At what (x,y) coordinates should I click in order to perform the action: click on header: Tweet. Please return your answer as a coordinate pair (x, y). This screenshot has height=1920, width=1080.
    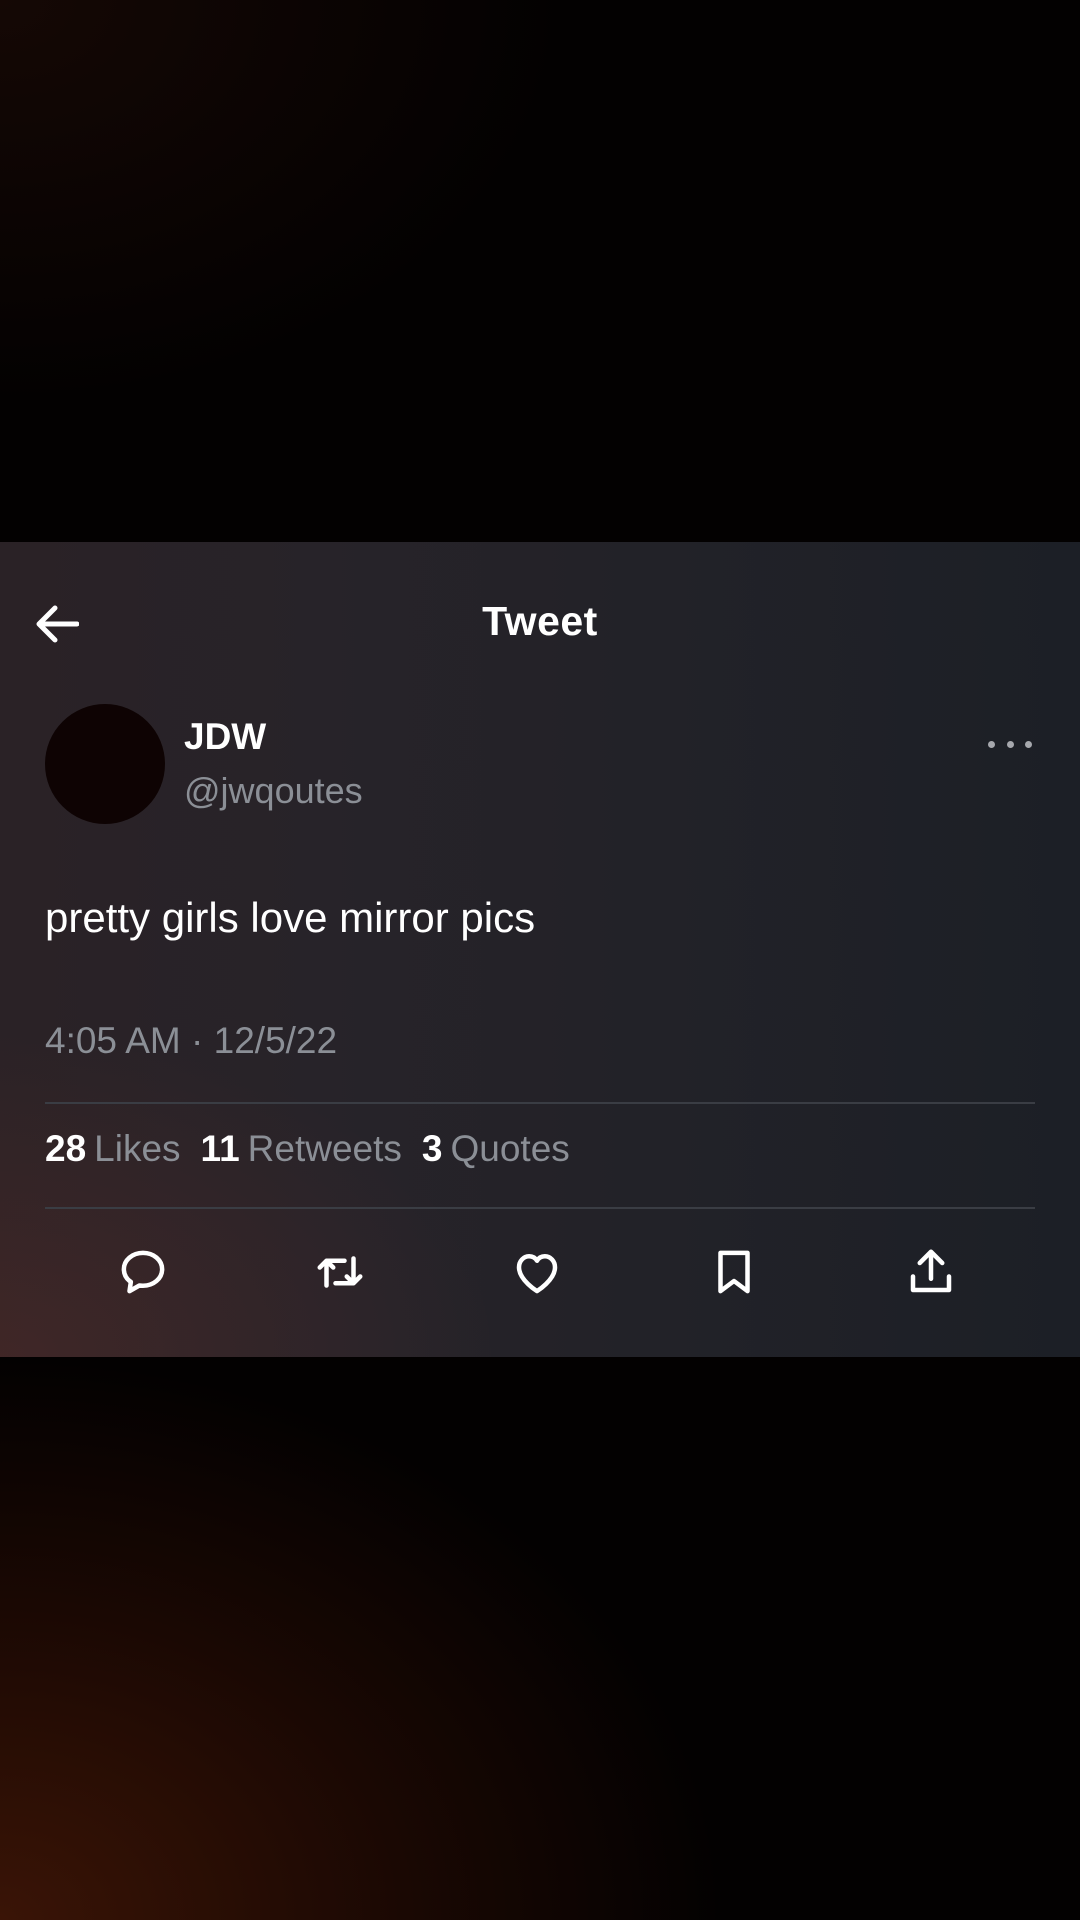
    Looking at the image, I should click on (540, 620).